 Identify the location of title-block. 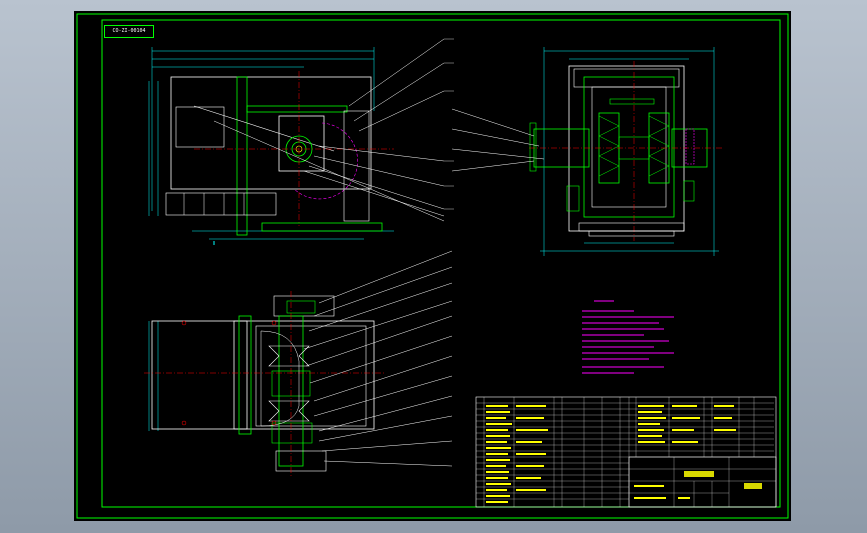
(702, 482).